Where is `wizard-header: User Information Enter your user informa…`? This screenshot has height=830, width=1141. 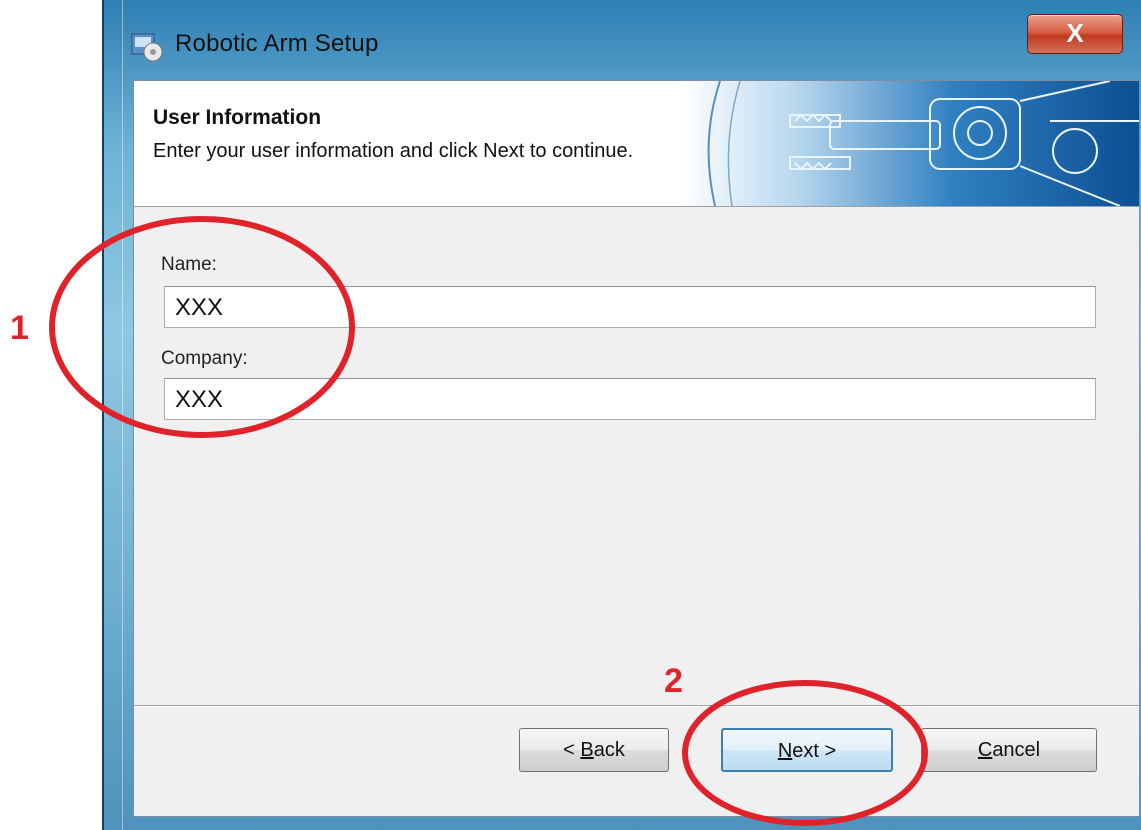
wizard-header: User Information Enter your user informa… is located at coordinates (636, 144).